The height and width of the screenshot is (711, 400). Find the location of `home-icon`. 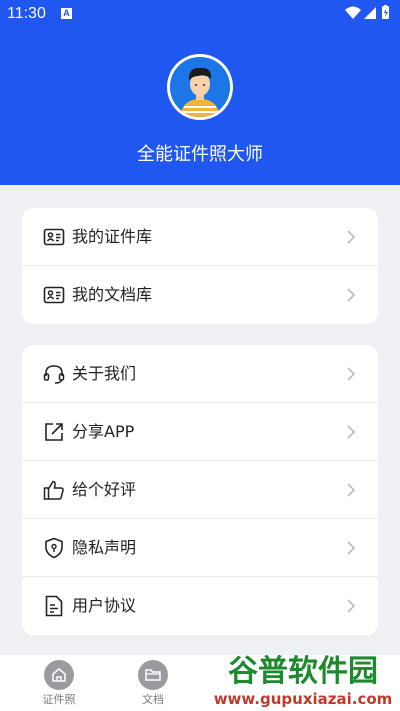

home-icon is located at coordinates (59, 675).